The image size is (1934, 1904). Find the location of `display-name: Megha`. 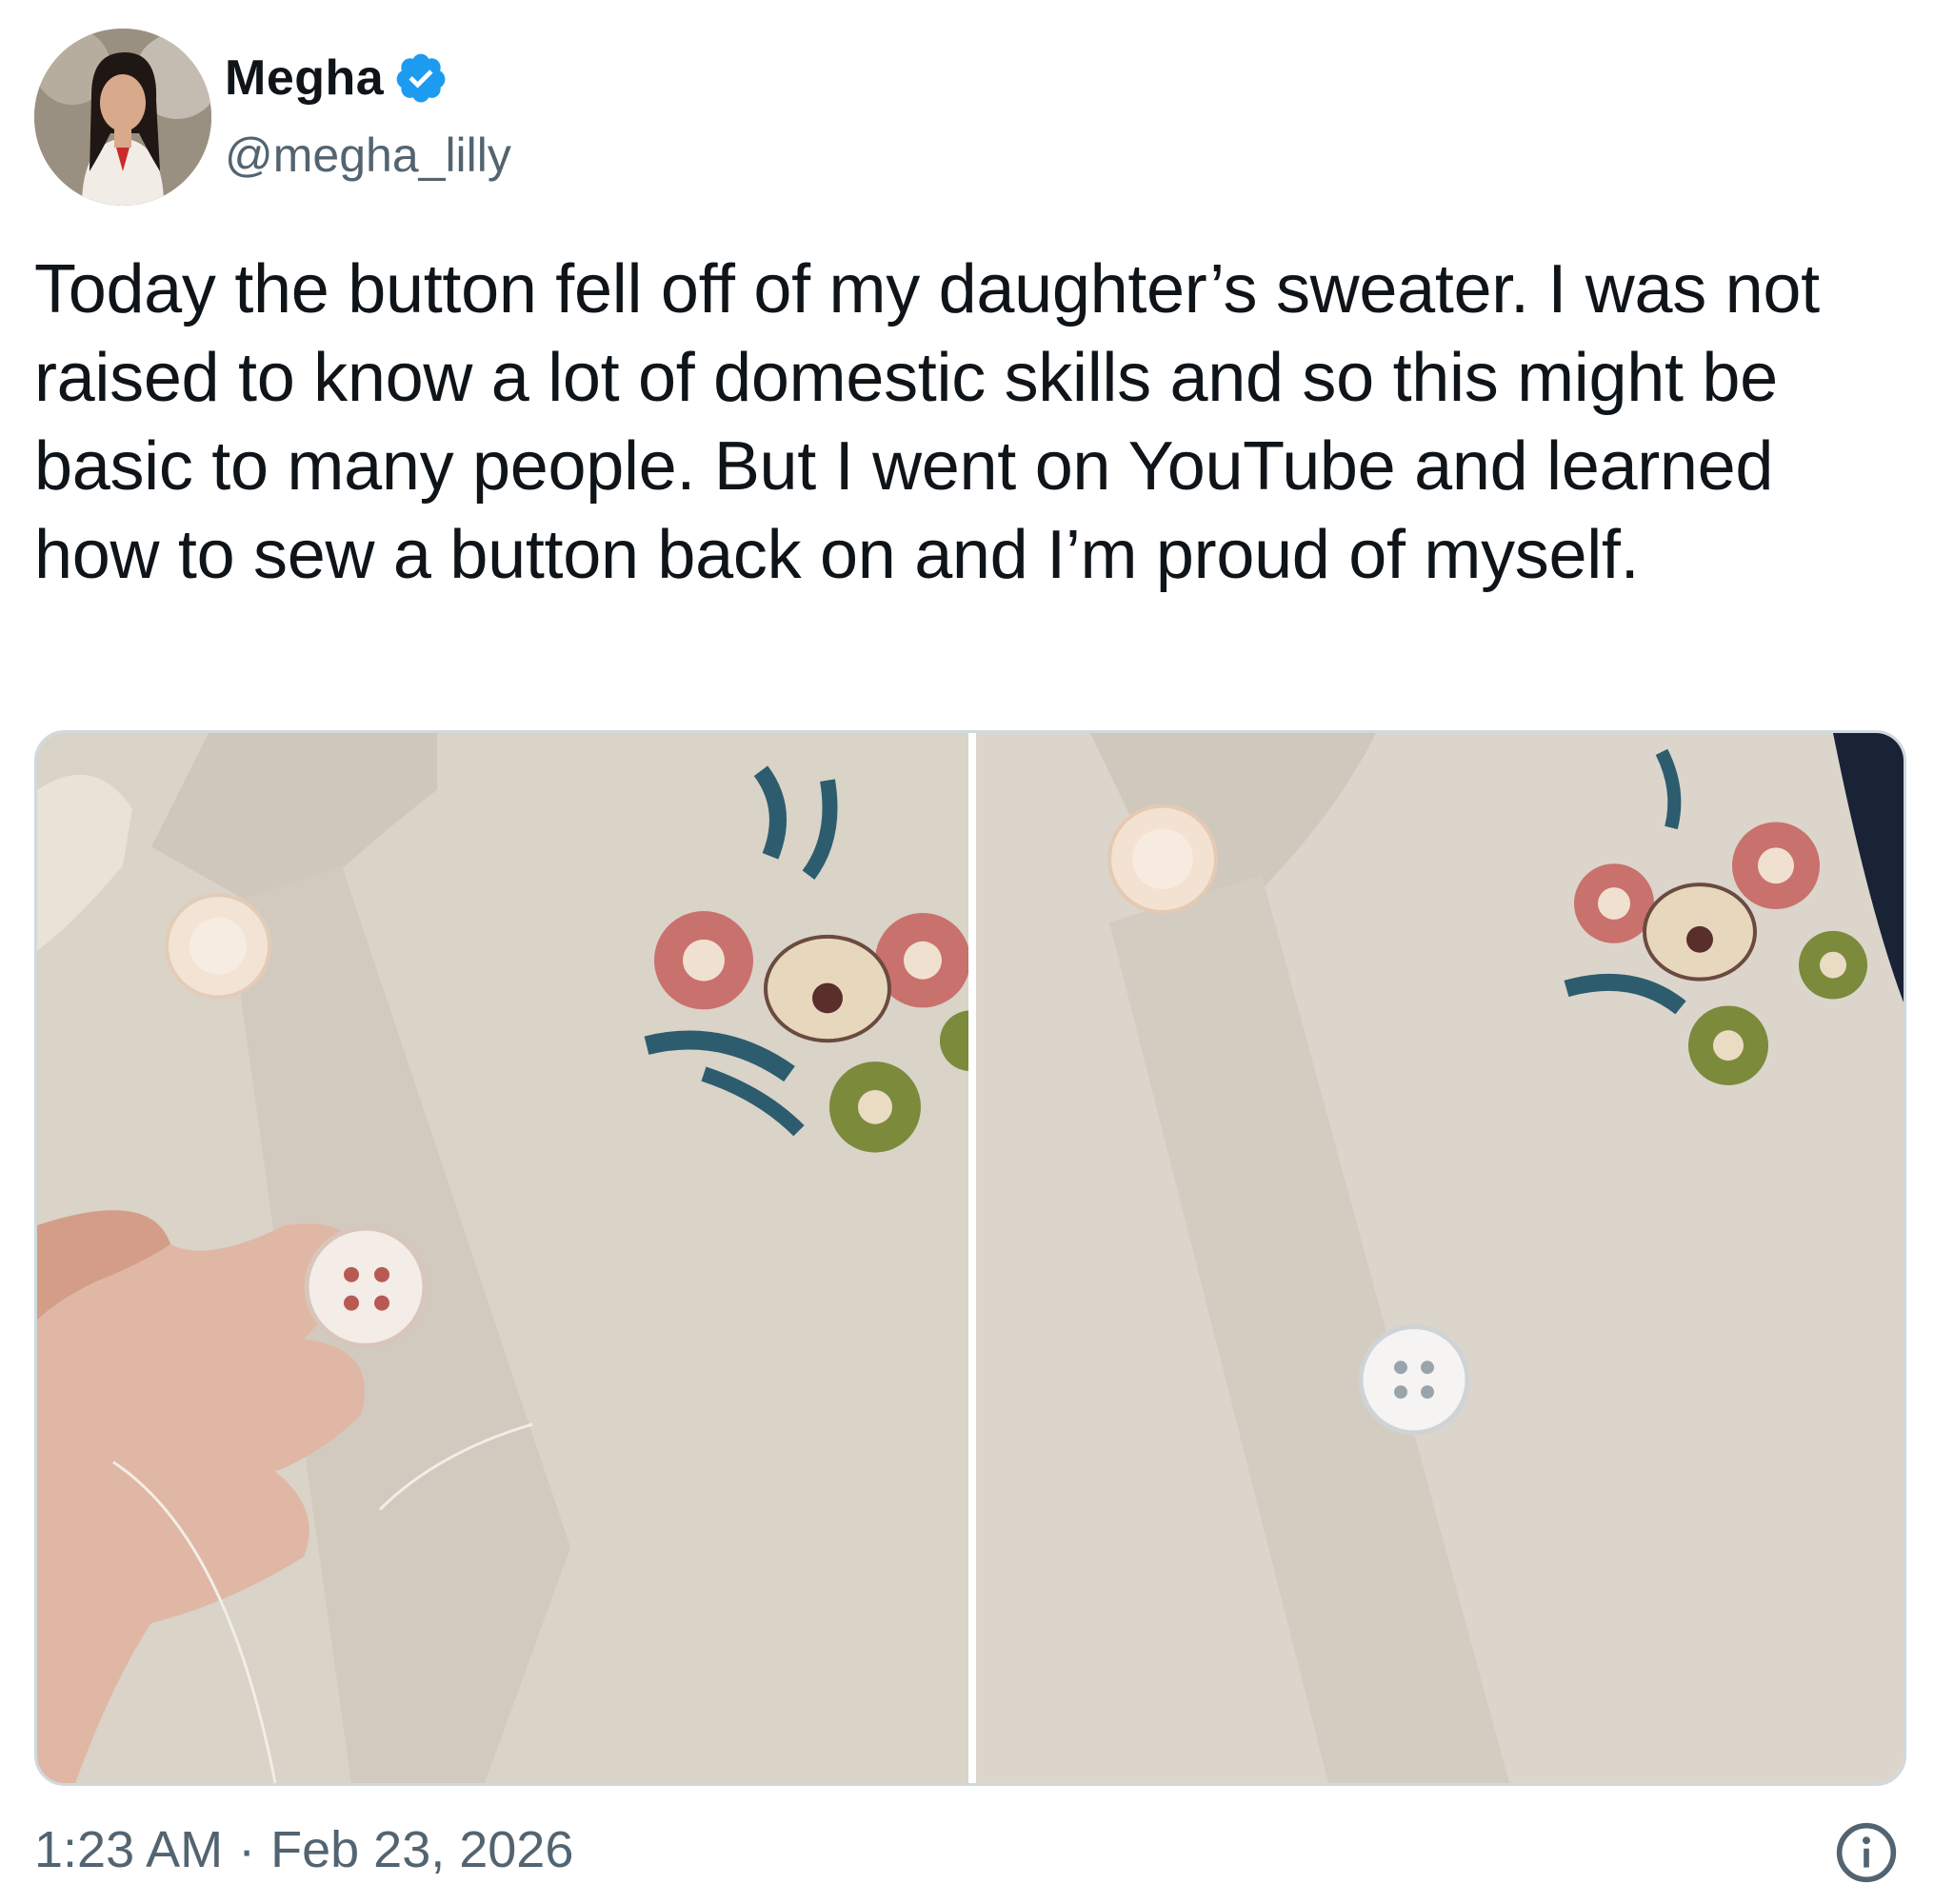

display-name: Megha is located at coordinates (305, 78).